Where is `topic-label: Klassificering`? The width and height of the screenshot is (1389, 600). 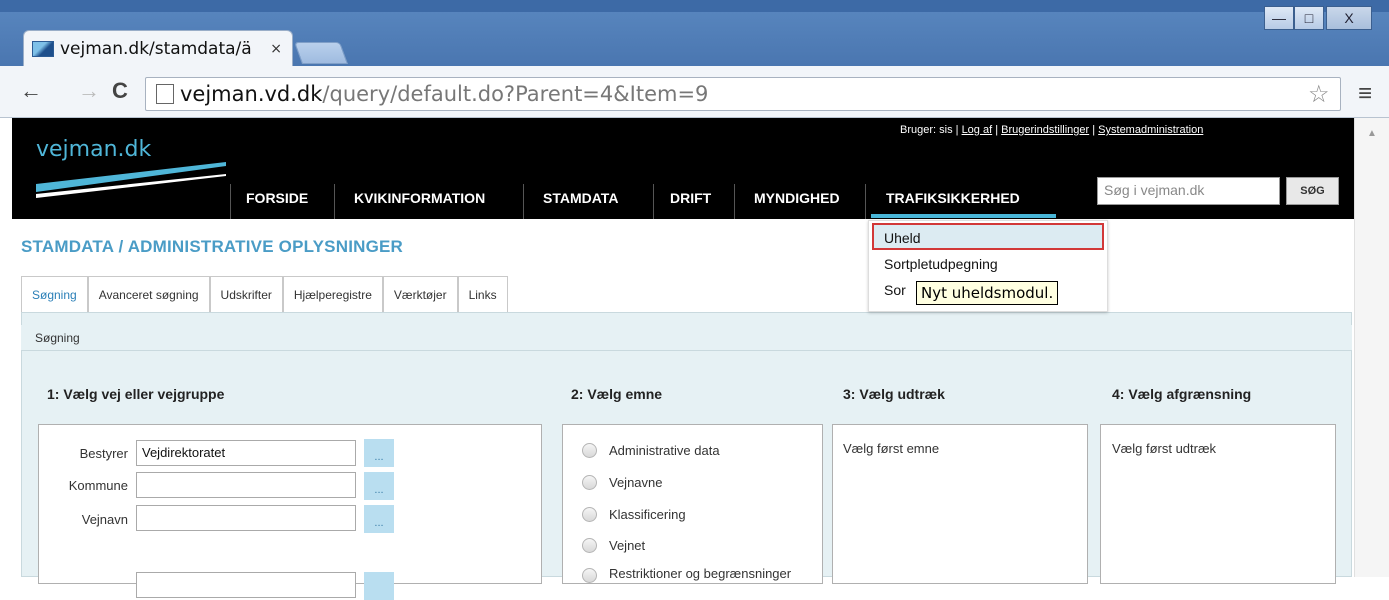
topic-label: Klassificering is located at coordinates (647, 514).